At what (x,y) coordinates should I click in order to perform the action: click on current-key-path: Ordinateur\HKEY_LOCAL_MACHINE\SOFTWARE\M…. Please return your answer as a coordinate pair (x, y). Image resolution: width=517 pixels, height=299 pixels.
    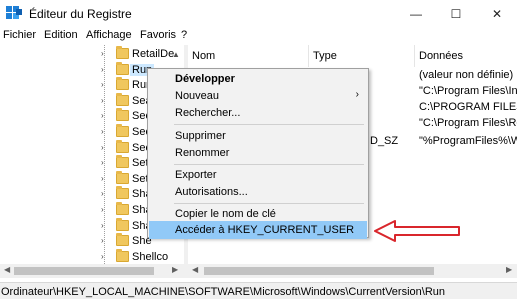
    Looking at the image, I should click on (223, 292).